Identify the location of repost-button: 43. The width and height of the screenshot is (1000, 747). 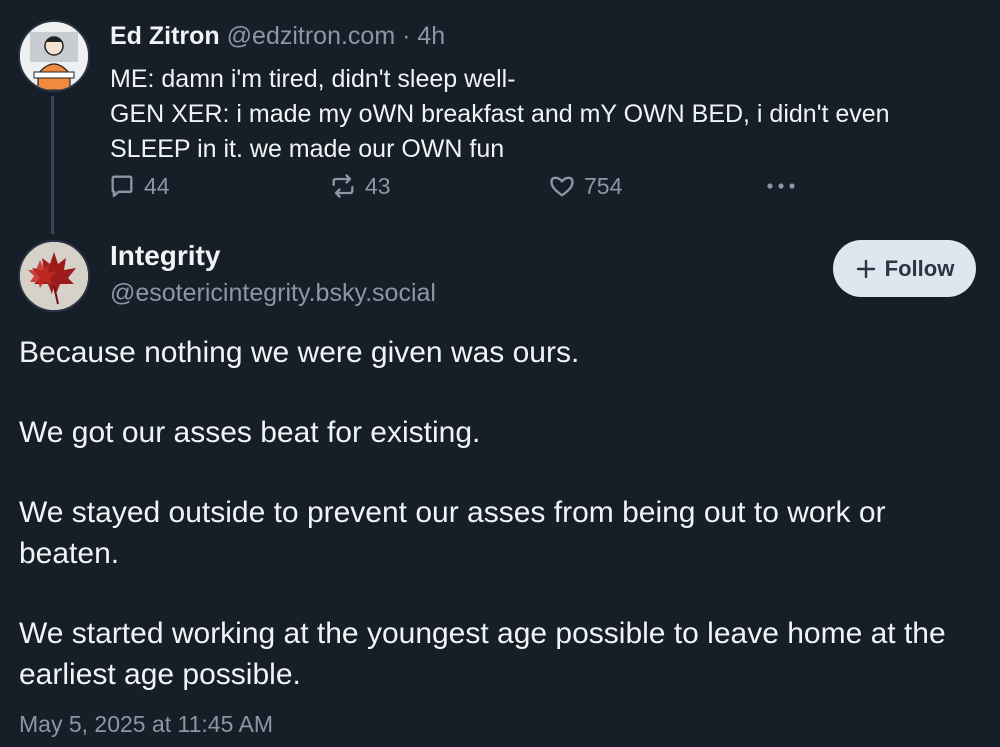
(360, 186).